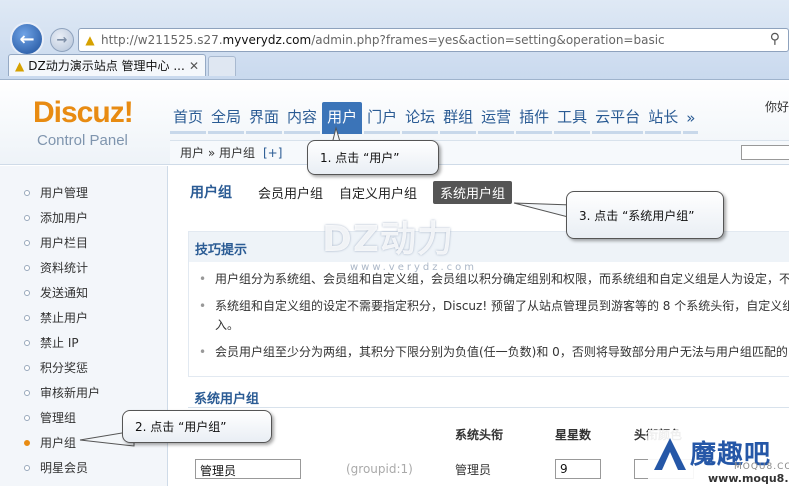 The width and height of the screenshot is (789, 486). What do you see at coordinates (373, 157) in the screenshot?
I see `callout-step-1: 1. 点击 “用户”` at bounding box center [373, 157].